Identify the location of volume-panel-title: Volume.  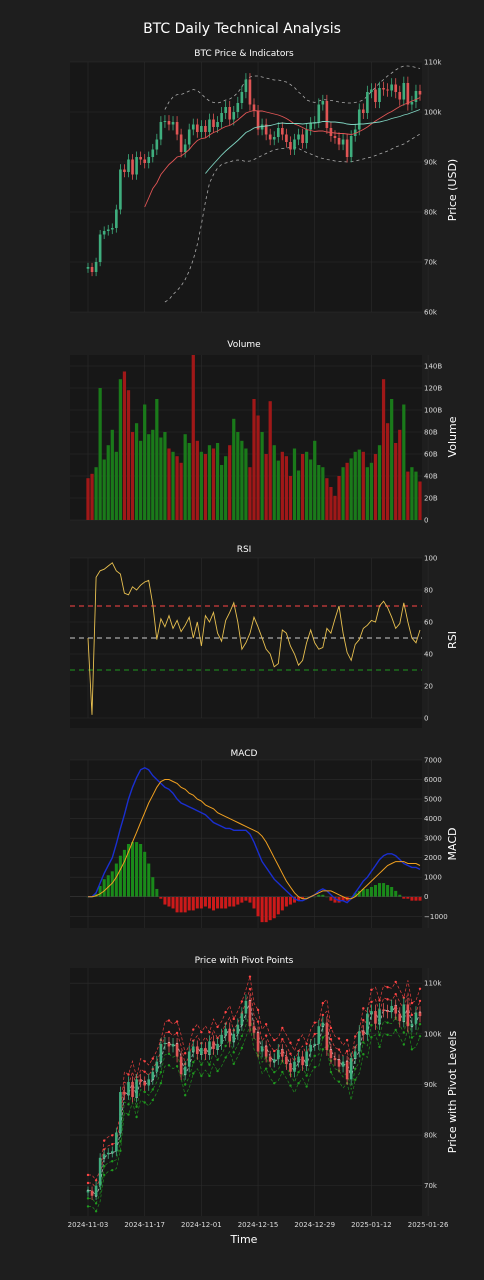
(244, 345).